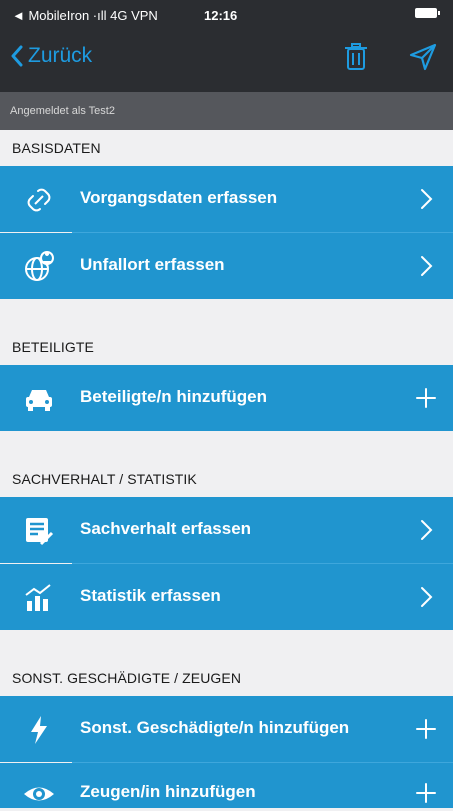 The height and width of the screenshot is (811, 453). Describe the element at coordinates (226, 111) in the screenshot. I see `login-info-bar: Angemeldet als Test2` at that location.